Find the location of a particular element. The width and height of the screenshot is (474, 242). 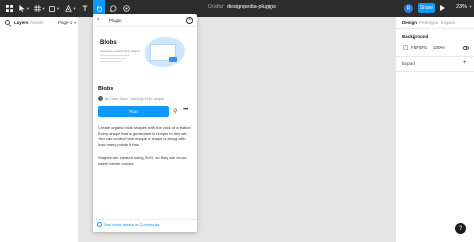

background-opacity: 100% is located at coordinates (439, 47).